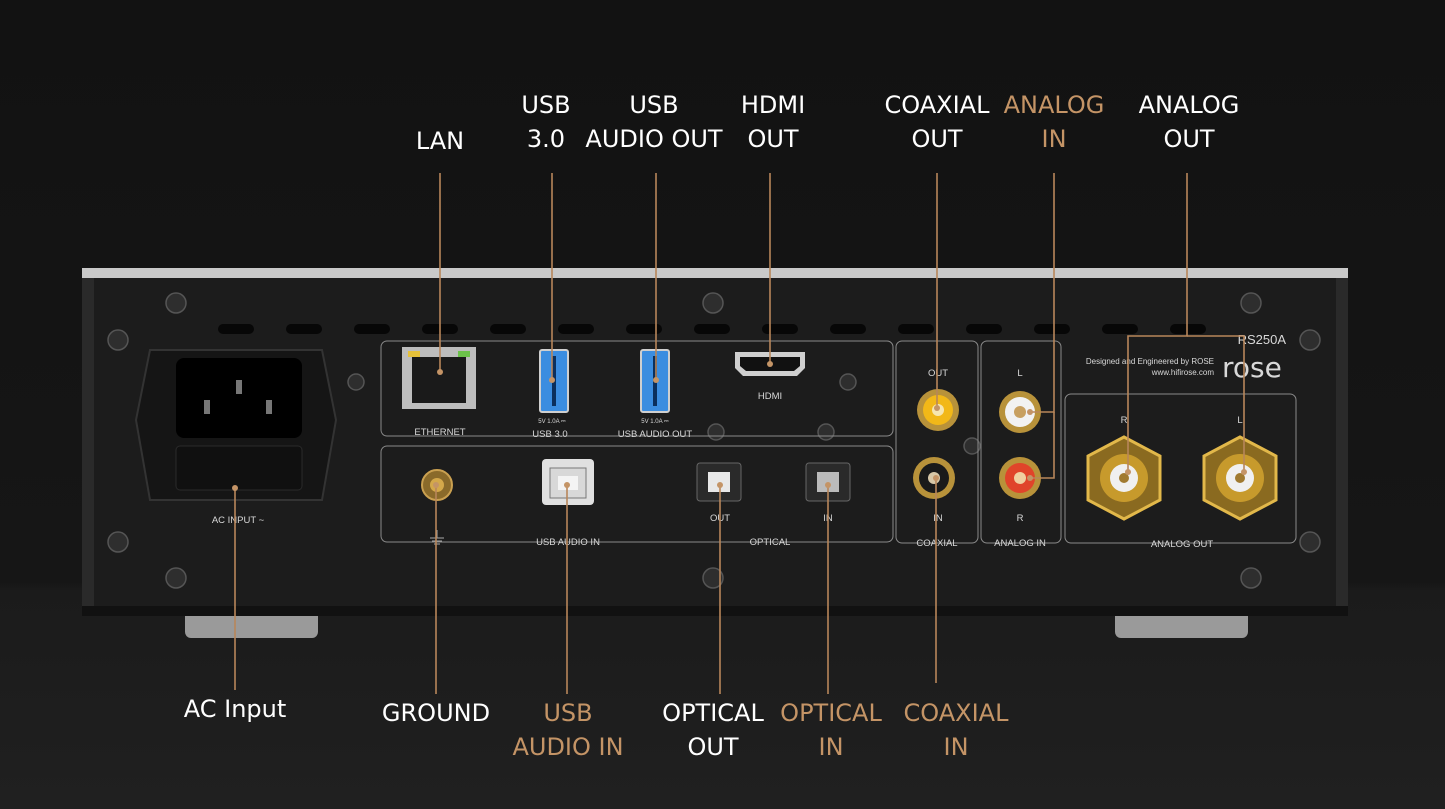 This screenshot has height=809, width=1445. I want to click on coaxial-panel-label: COAXIAL, so click(936, 543).